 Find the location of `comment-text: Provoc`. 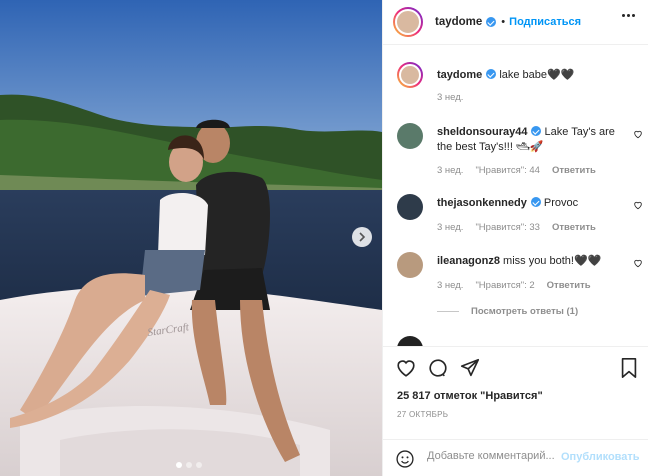

comment-text: Provoc is located at coordinates (561, 203).